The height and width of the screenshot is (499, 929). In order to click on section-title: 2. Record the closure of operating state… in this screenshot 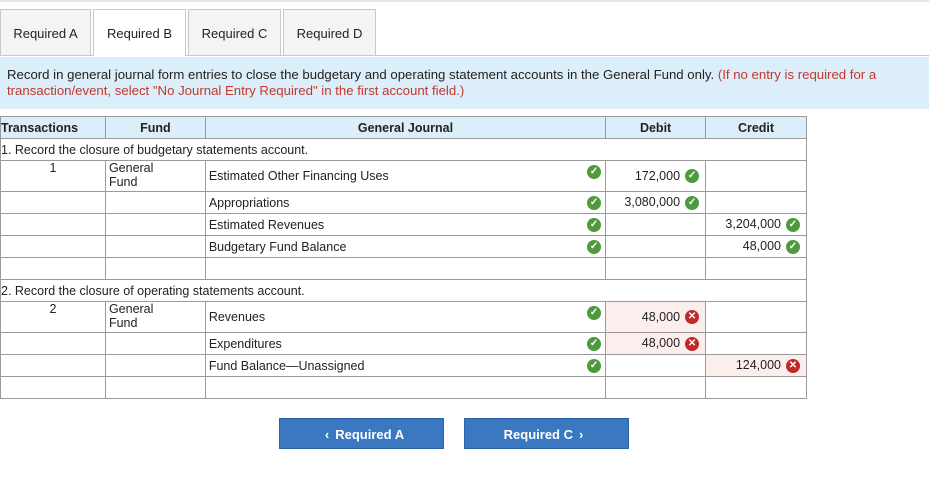, I will do `click(403, 290)`.